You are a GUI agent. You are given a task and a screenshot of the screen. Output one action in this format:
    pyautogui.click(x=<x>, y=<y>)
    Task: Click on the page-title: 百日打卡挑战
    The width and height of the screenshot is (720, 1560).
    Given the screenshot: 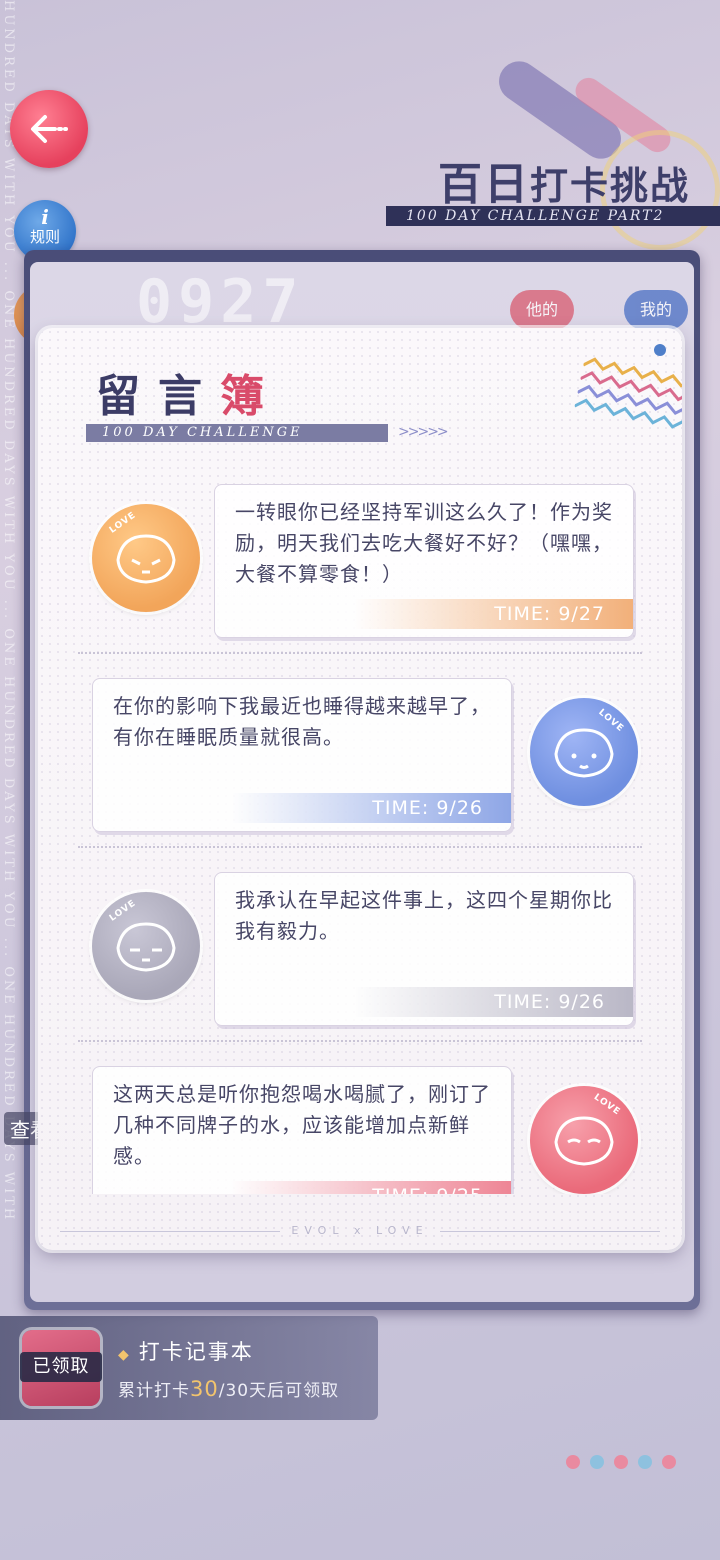 What is the action you would take?
    pyautogui.click(x=564, y=180)
    